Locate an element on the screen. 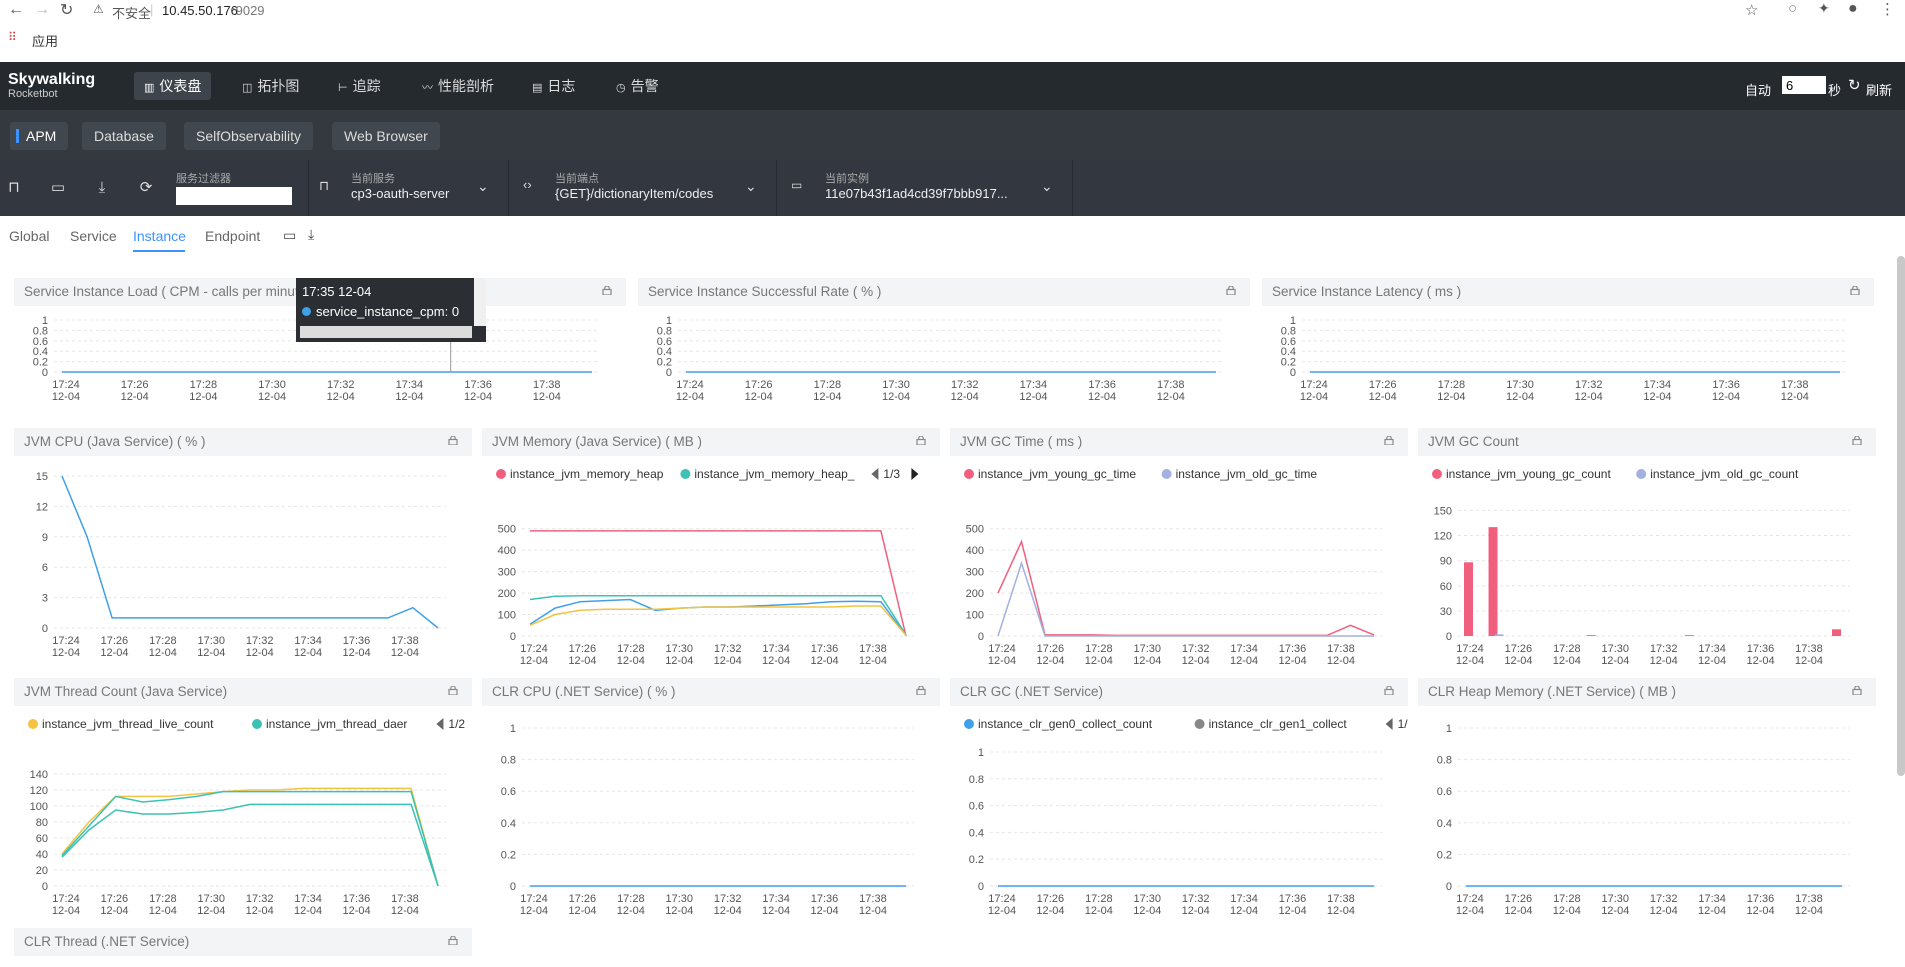  instance-selector: ▭ 当前实例 11e07b43f1ad4cd39f7bbb917... ⌄ is located at coordinates (924, 188).